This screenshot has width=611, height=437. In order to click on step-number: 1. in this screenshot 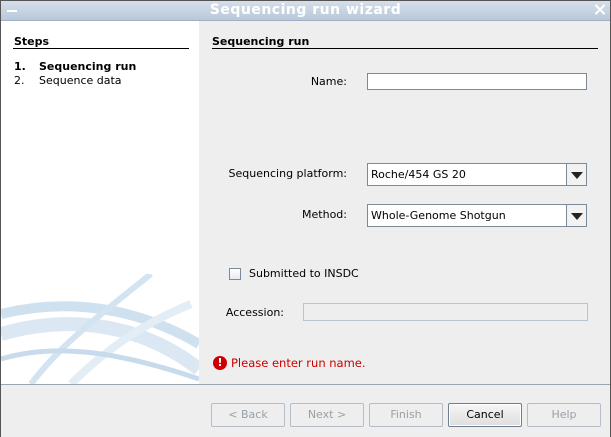, I will do `click(20, 66)`.